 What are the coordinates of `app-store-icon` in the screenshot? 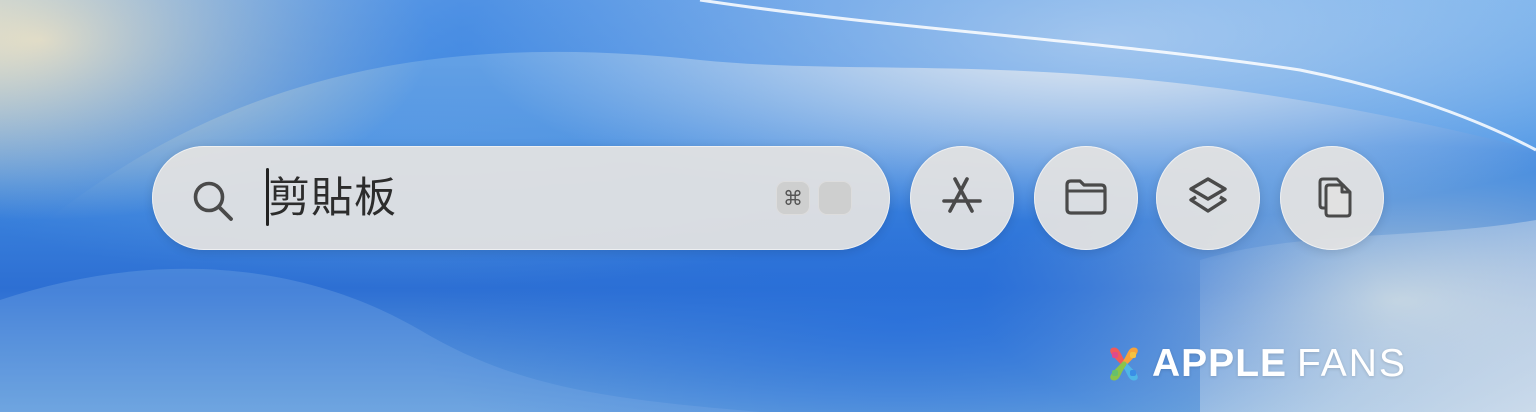 It's located at (962, 198).